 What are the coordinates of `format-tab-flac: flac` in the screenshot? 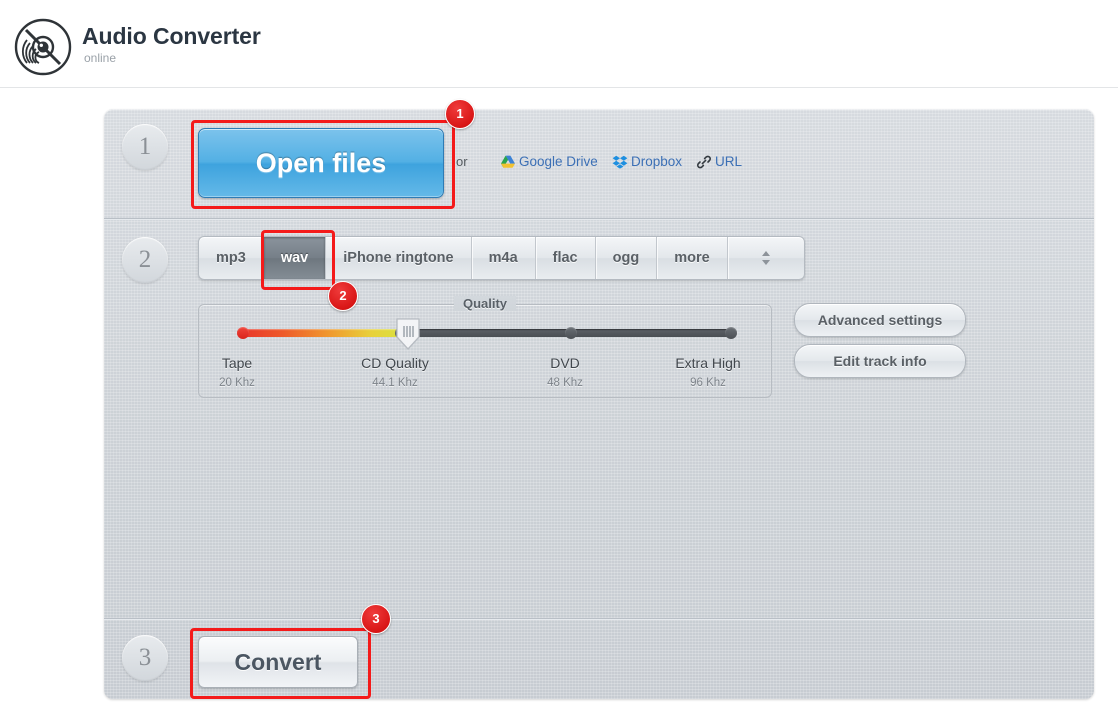 It's located at (566, 258).